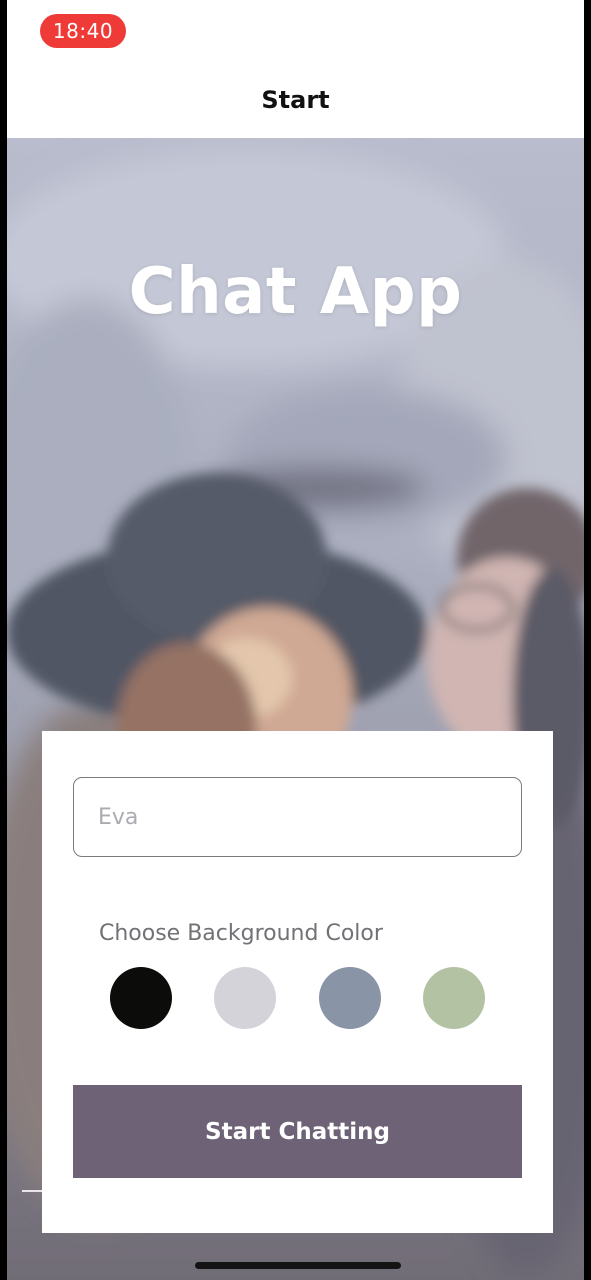  I want to click on choose-color-label: Choose Background Color, so click(241, 933).